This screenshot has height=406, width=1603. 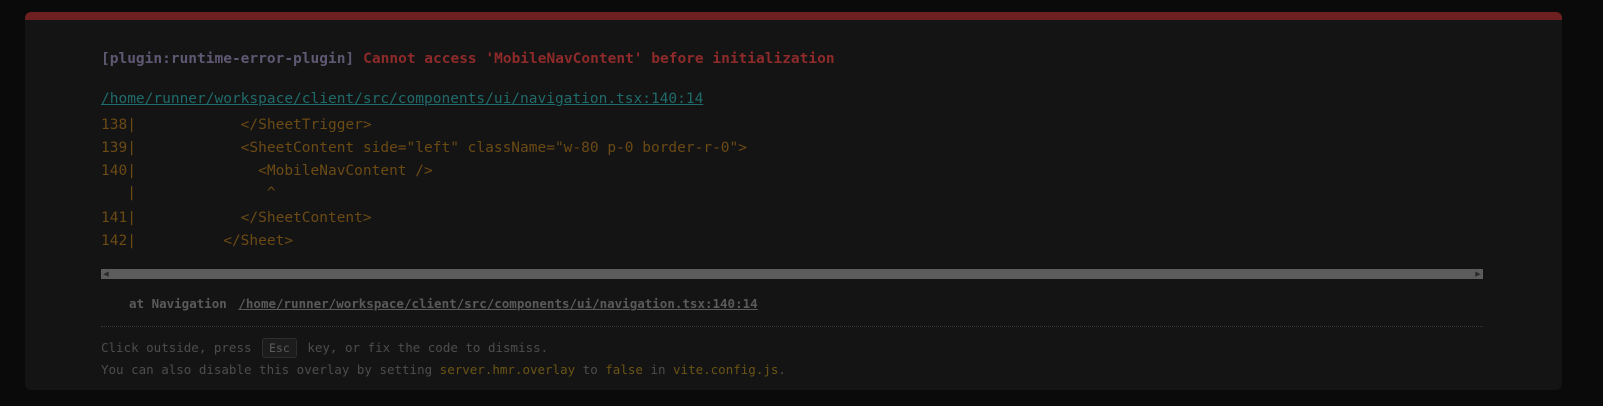 What do you see at coordinates (267, 171) in the screenshot?
I see `code-line: 140| <MobileNavContent />` at bounding box center [267, 171].